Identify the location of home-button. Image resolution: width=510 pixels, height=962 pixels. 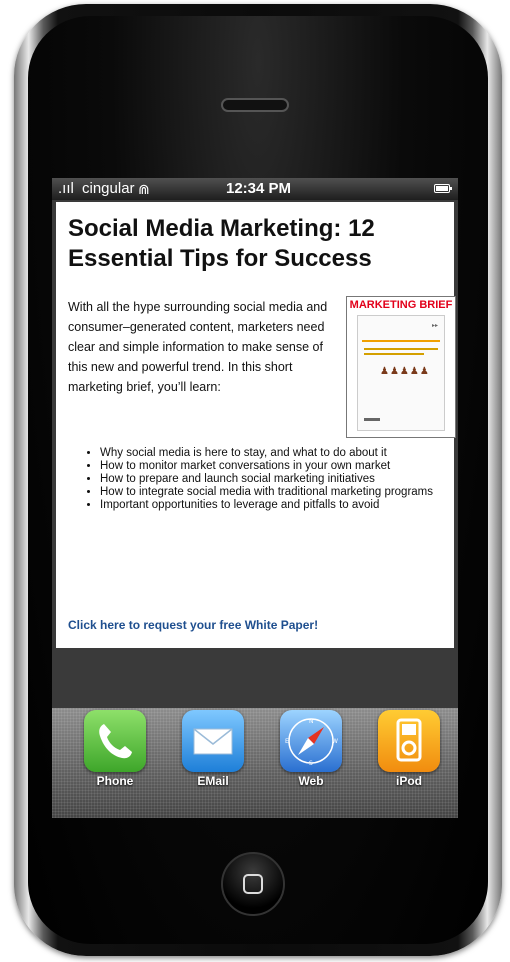
(253, 884).